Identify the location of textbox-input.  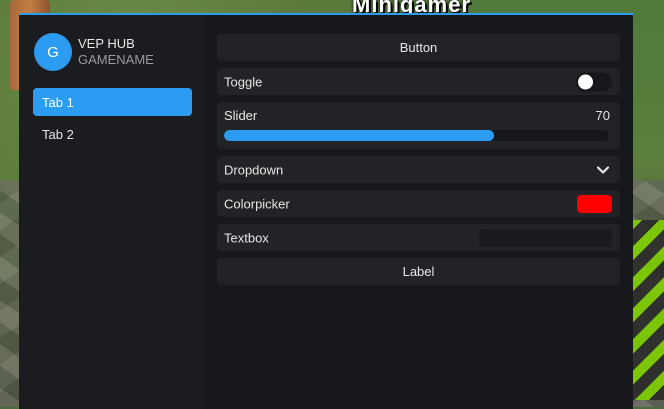
(545, 237).